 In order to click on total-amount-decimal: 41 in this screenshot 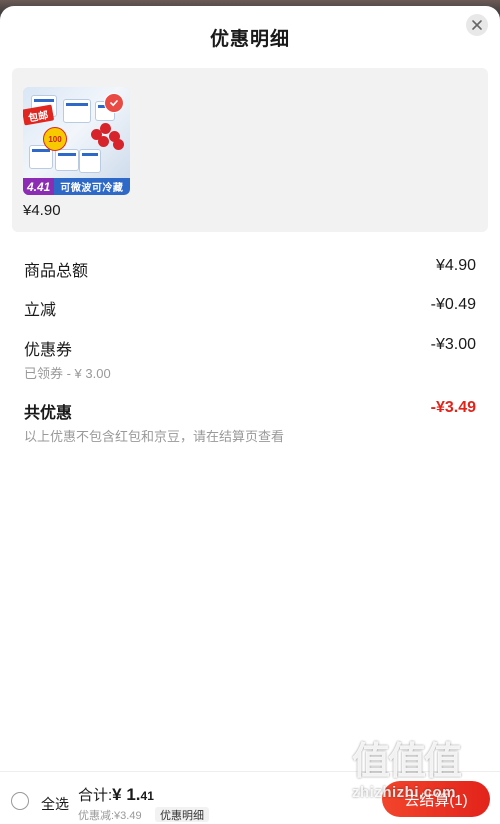, I will do `click(147, 796)`.